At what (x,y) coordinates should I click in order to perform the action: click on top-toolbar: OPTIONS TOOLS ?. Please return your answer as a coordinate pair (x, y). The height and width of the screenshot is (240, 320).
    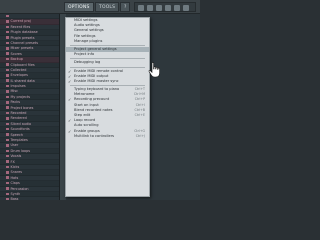
    Looking at the image, I should click on (100, 7).